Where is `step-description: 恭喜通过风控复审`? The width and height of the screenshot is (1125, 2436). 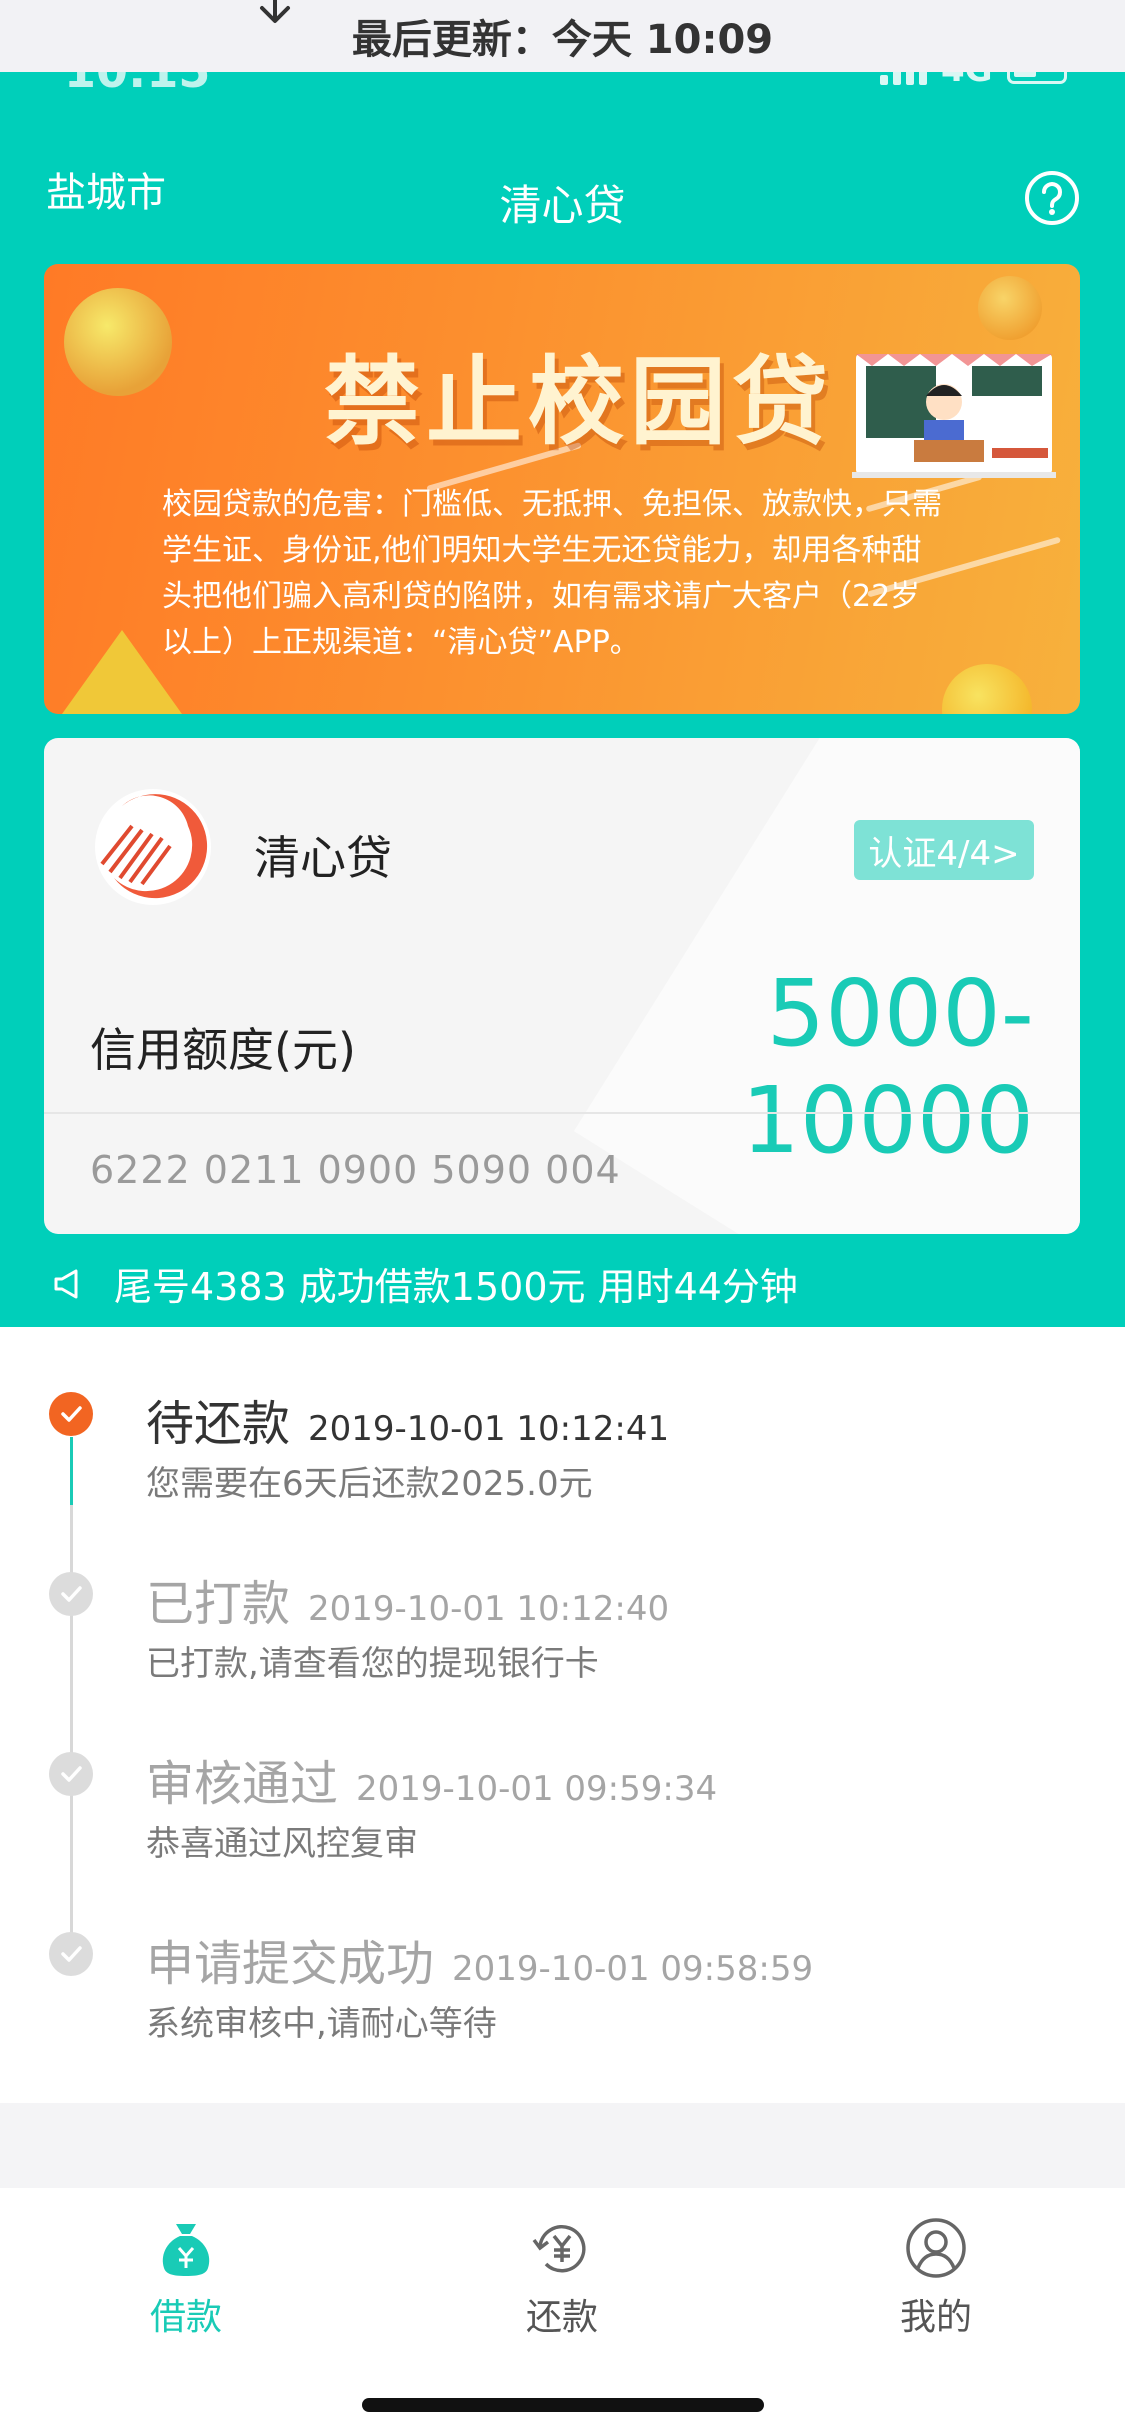
step-description: 恭喜通过风控复审 is located at coordinates (282, 1844).